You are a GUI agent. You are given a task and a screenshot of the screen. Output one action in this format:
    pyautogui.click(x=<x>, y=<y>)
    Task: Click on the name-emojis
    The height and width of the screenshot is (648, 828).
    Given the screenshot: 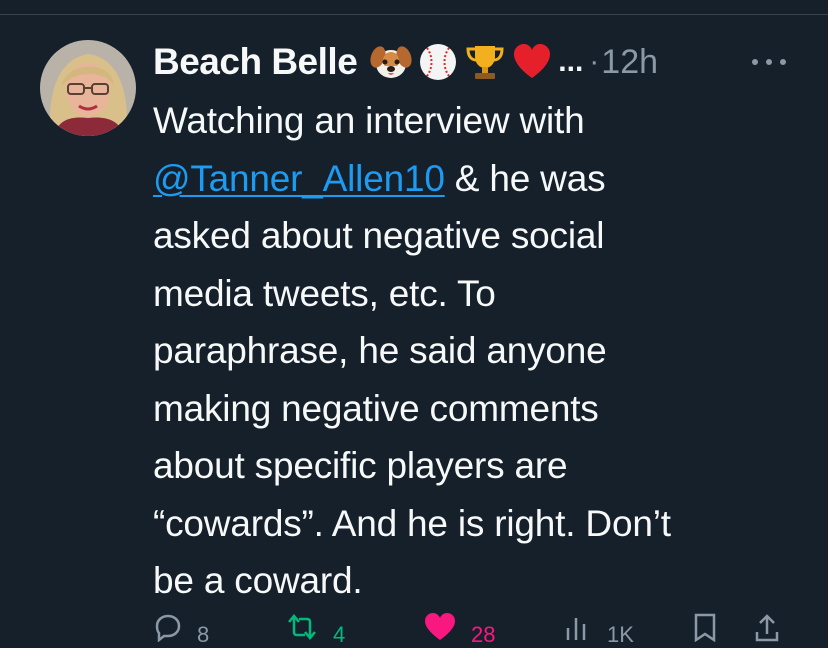 What is the action you would take?
    pyautogui.click(x=461, y=62)
    